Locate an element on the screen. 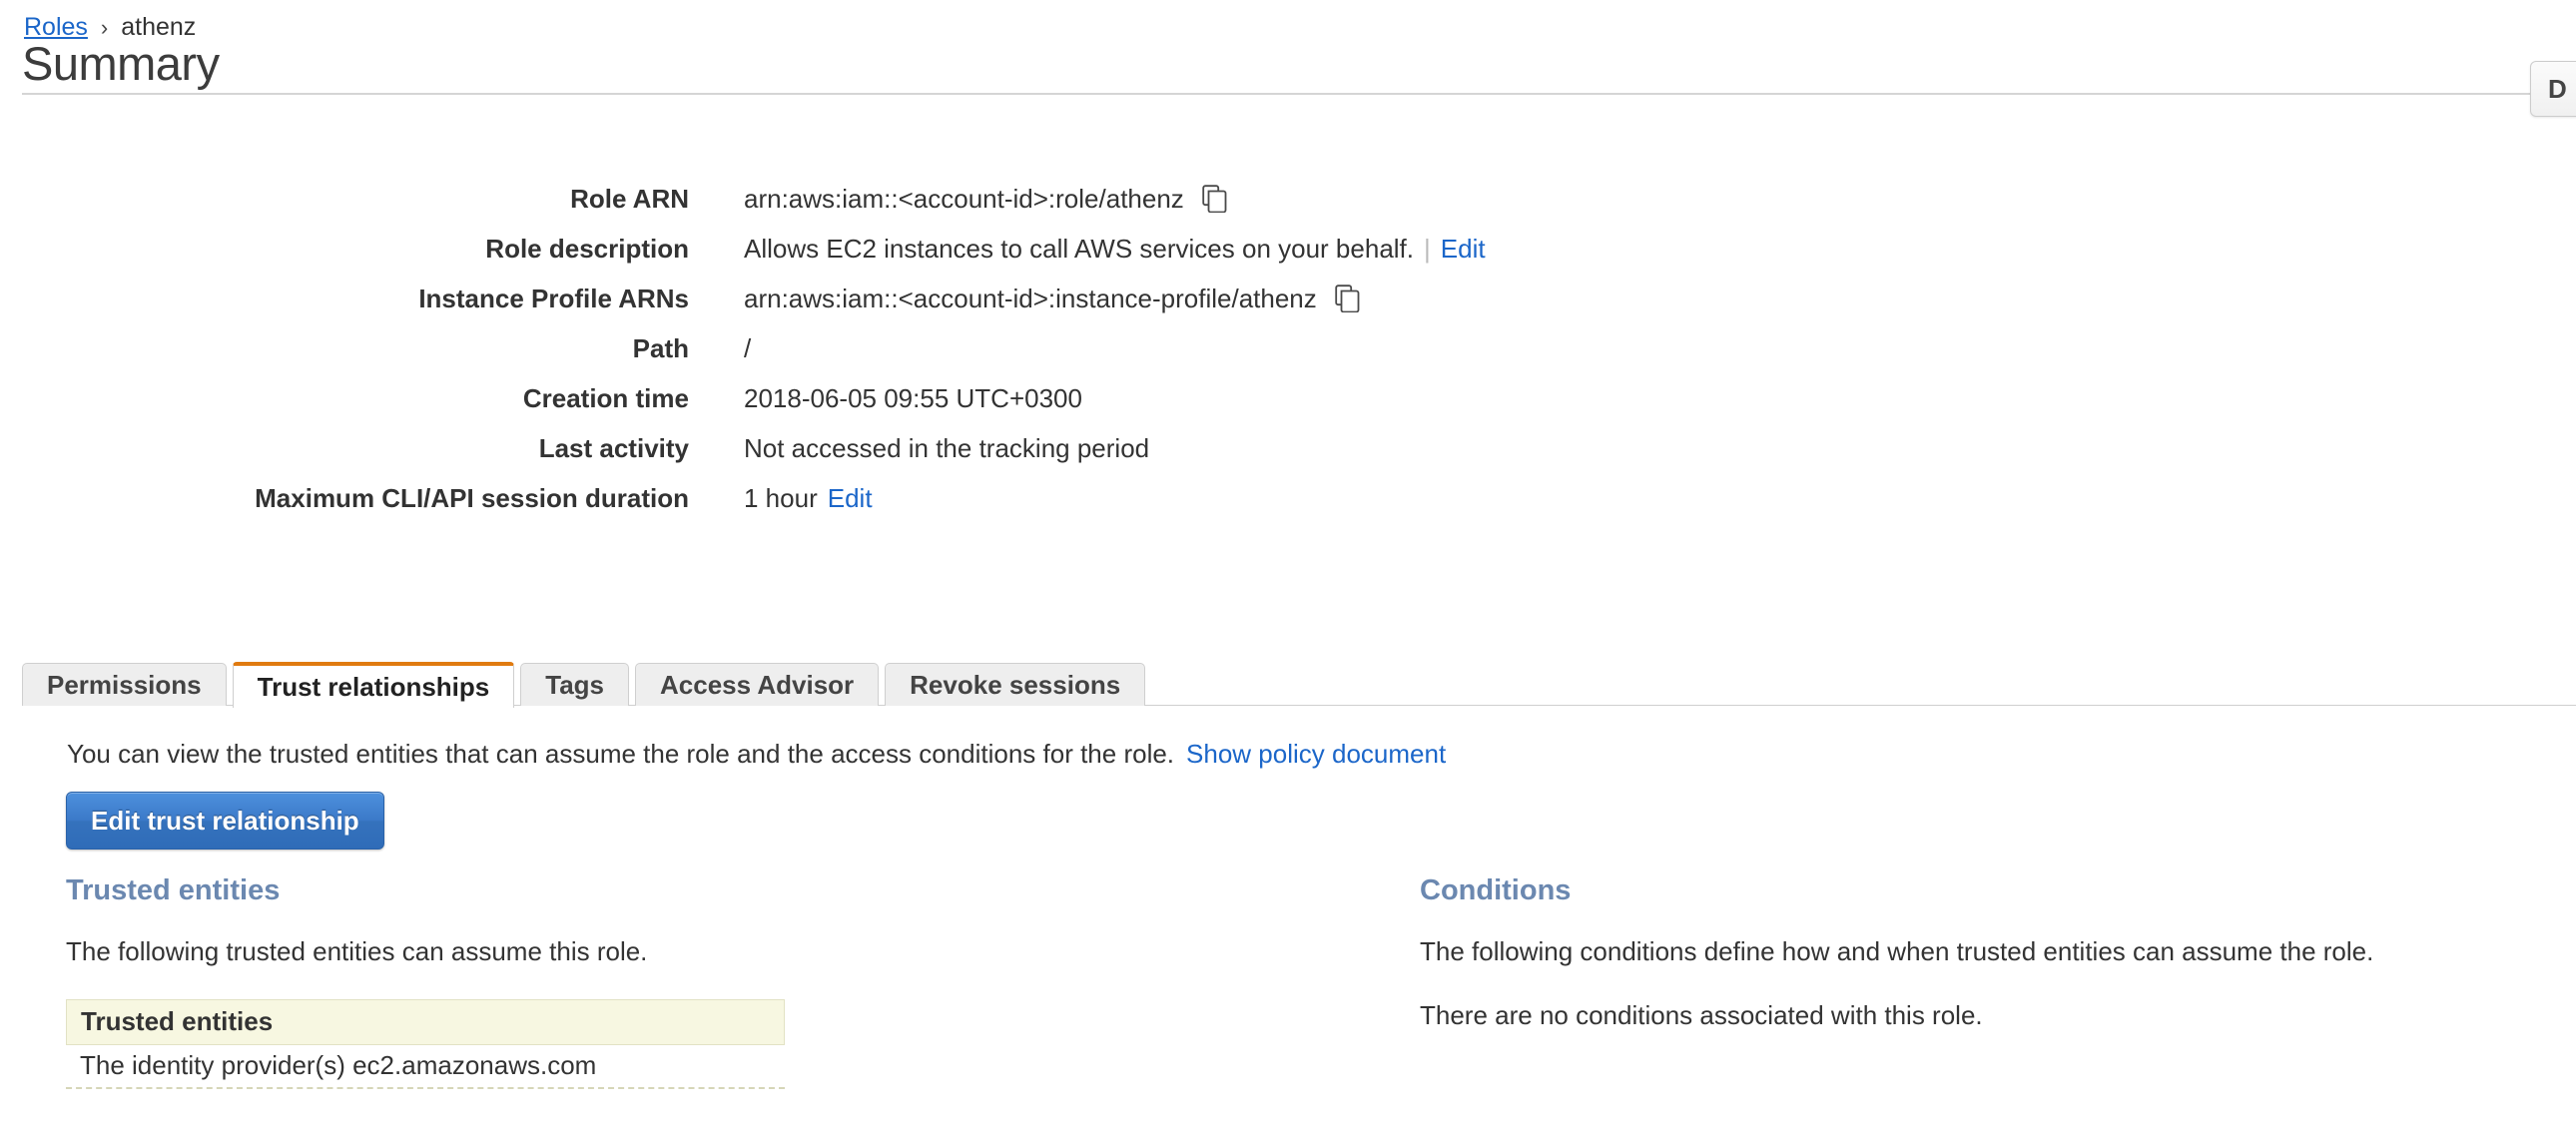 The height and width of the screenshot is (1142, 2576). edit-trust-relationship-button: Edit trust relationship is located at coordinates (225, 821).